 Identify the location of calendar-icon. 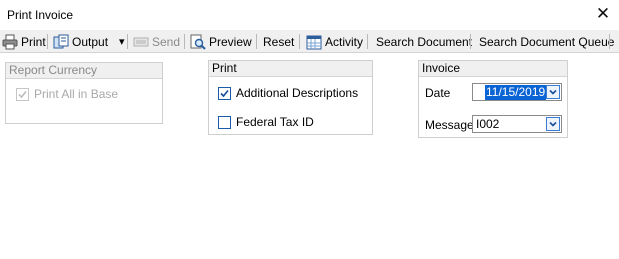
(314, 42).